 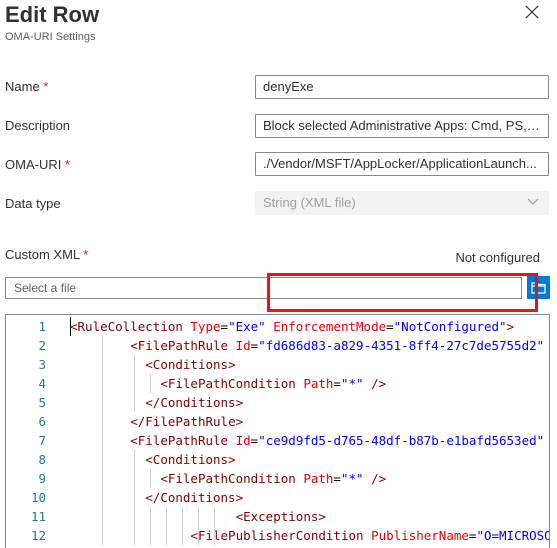 What do you see at coordinates (130, 326) in the screenshot?
I see `code-token: RuleCollection` at bounding box center [130, 326].